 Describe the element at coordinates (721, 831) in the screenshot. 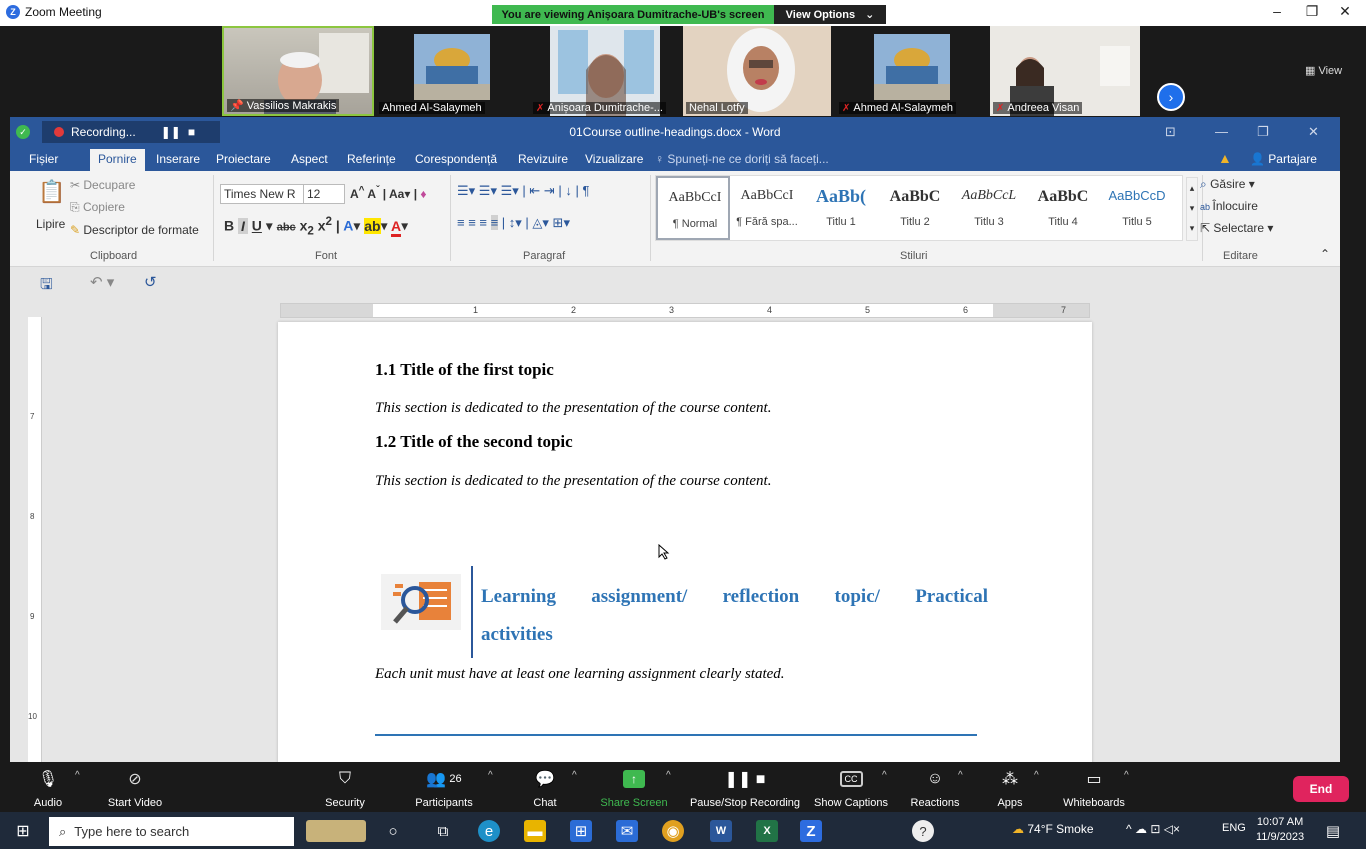

I see `word-icon: W` at that location.